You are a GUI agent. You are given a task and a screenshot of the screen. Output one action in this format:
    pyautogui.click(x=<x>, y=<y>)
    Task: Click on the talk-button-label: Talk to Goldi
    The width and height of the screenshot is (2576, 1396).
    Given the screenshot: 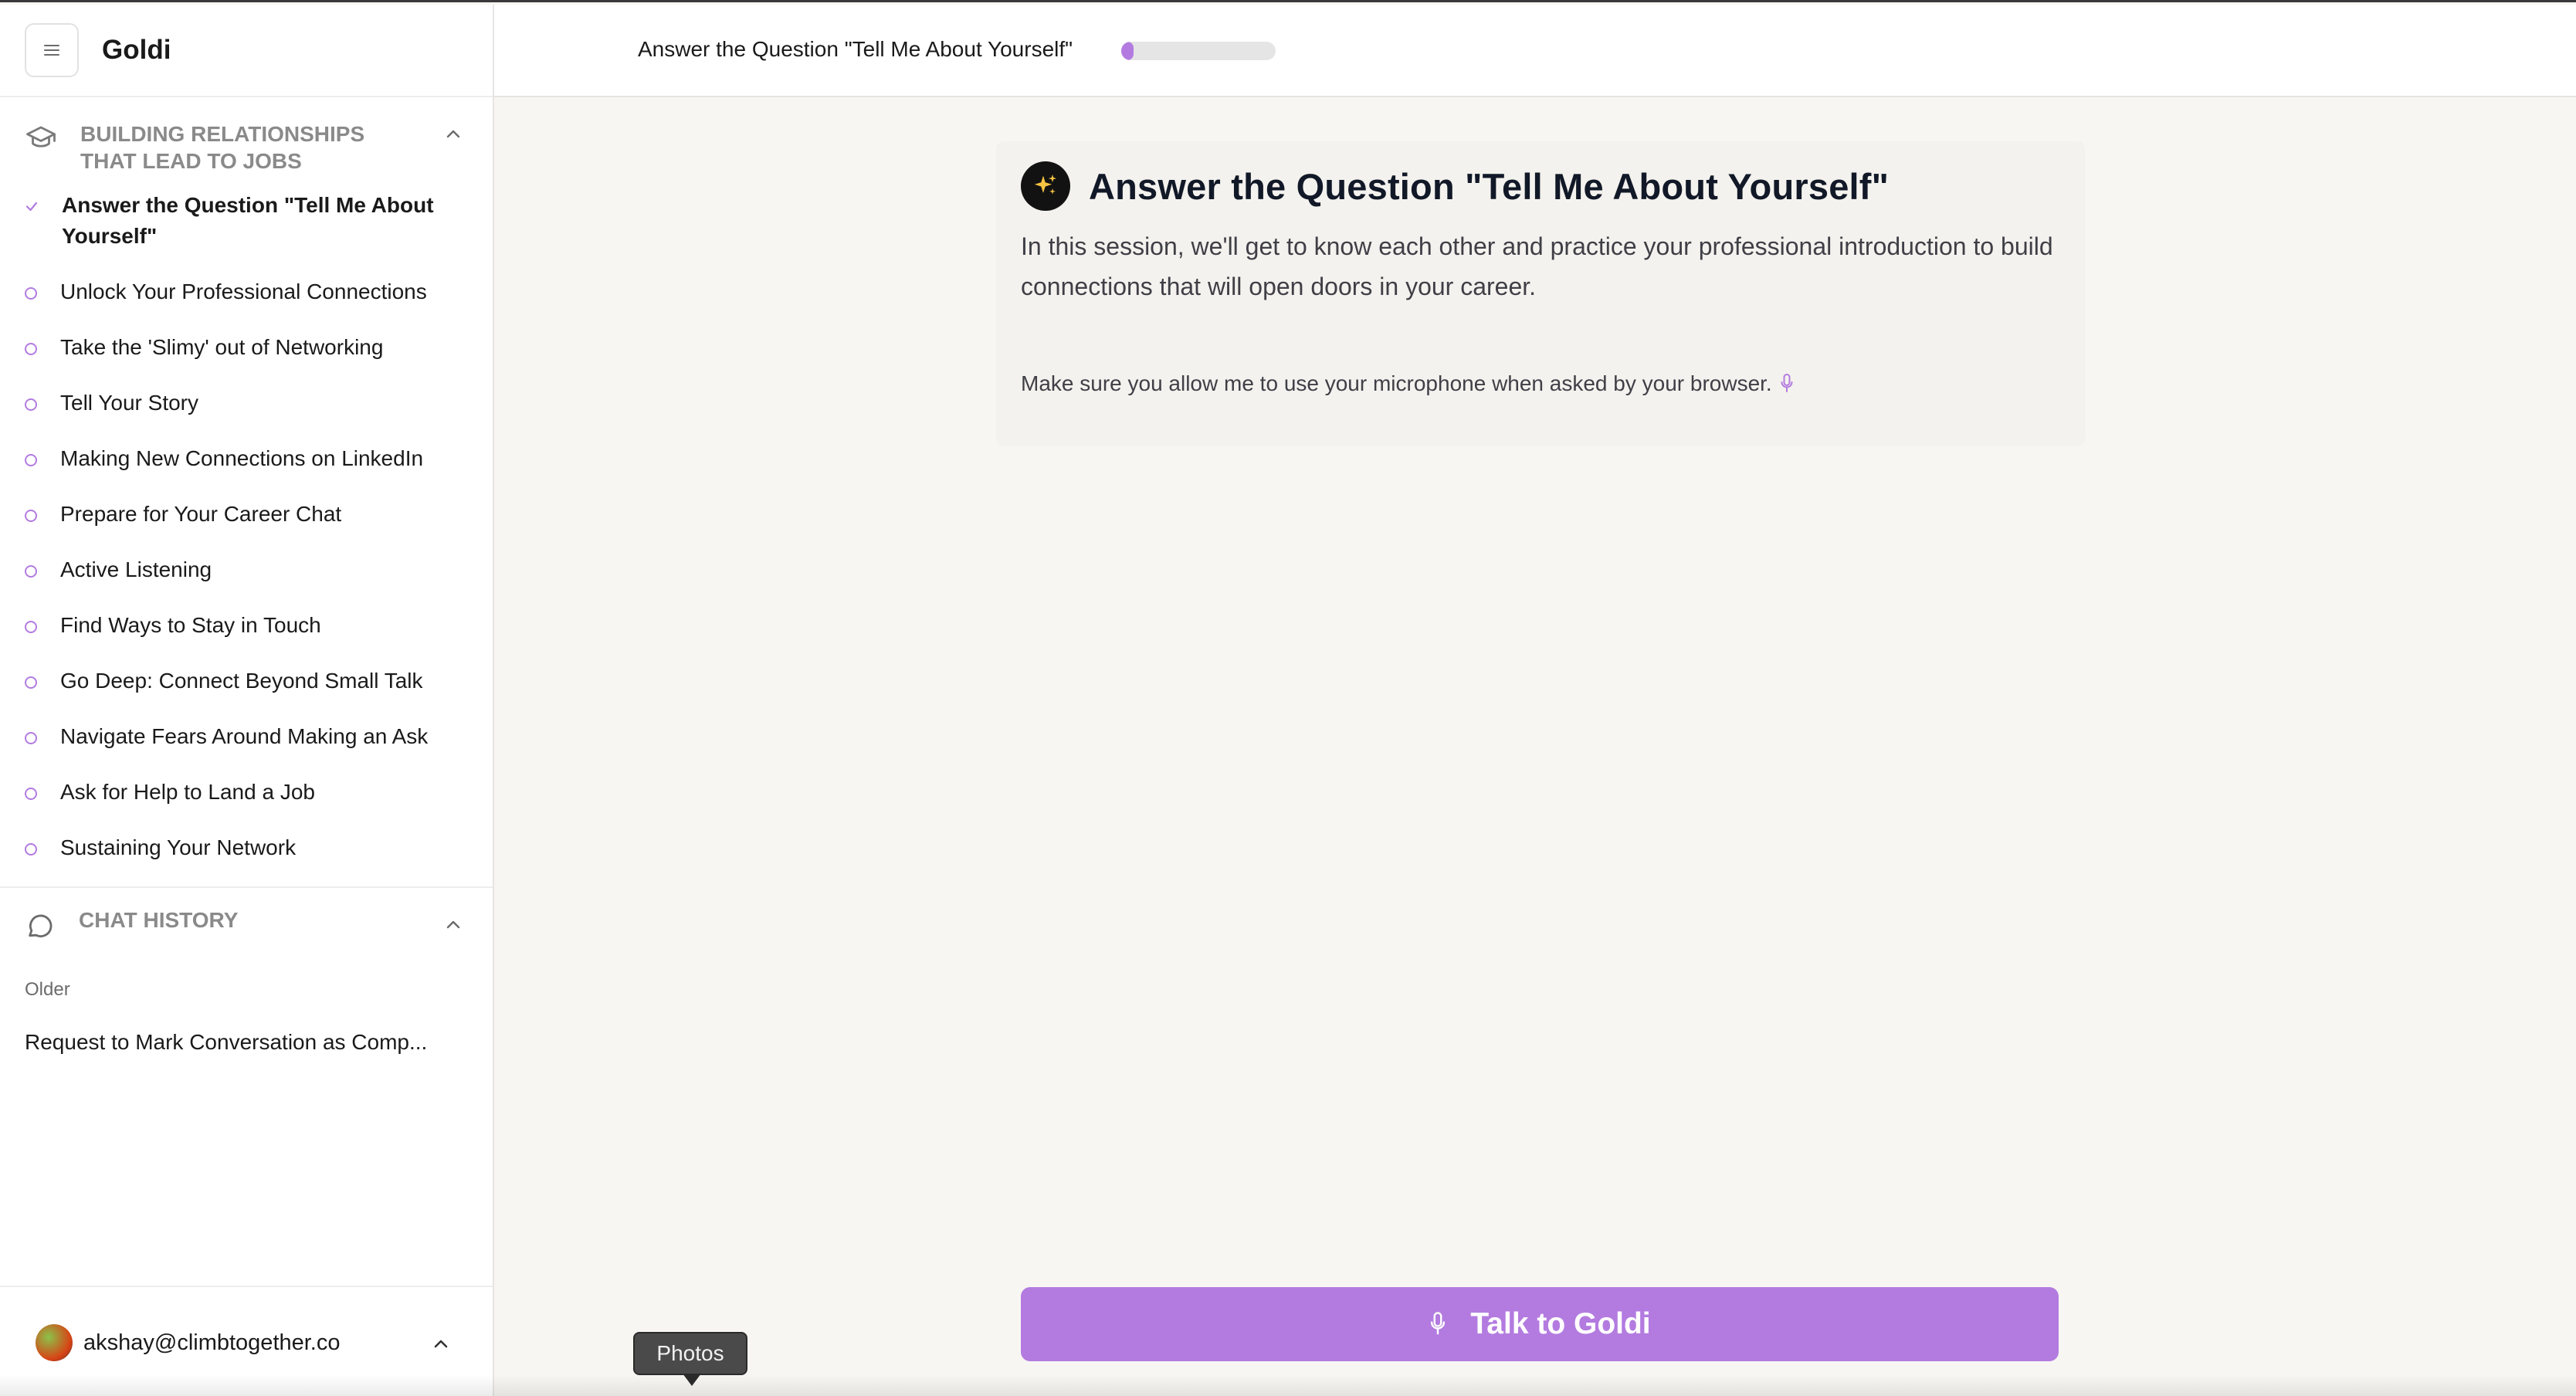 What is the action you would take?
    pyautogui.click(x=1560, y=1324)
    